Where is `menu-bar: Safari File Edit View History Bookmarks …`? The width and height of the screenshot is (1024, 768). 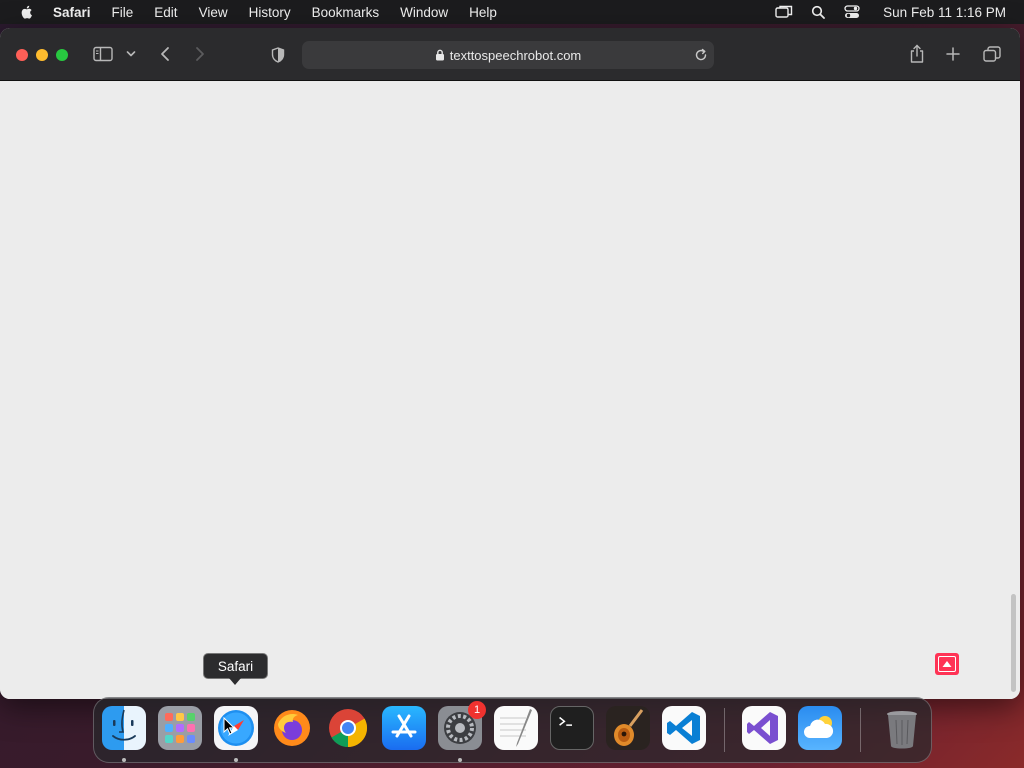 menu-bar: Safari File Edit View History Bookmarks … is located at coordinates (512, 12).